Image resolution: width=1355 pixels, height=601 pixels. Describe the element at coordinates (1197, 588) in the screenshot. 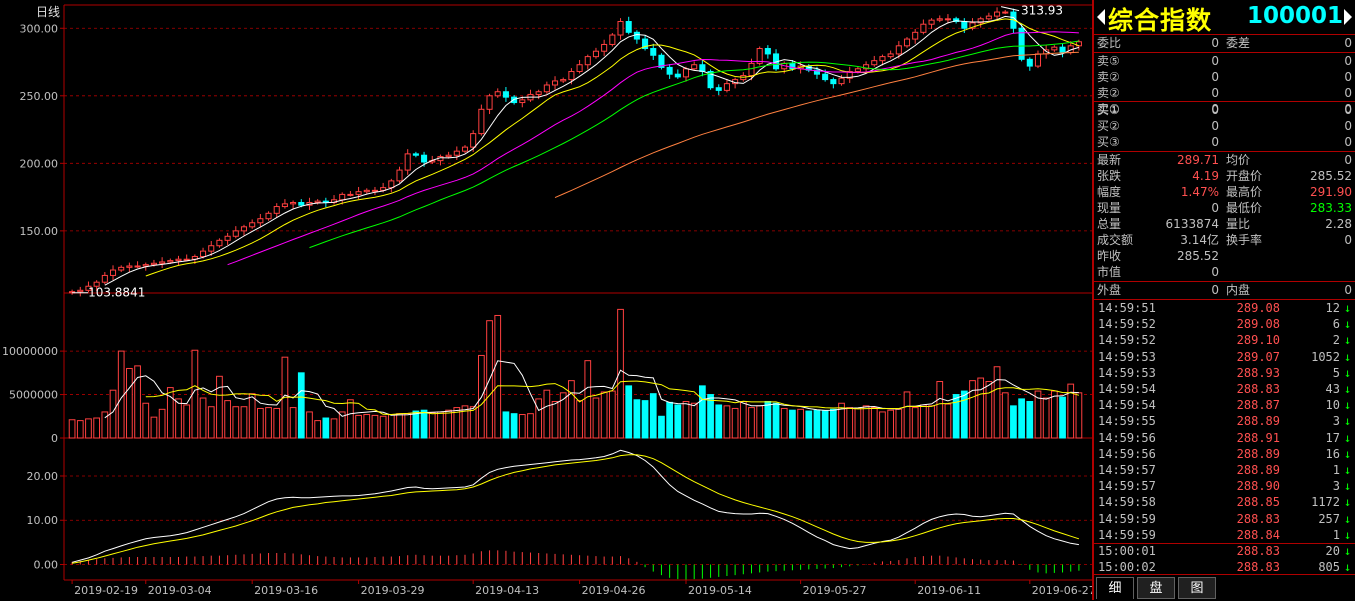

I see `tab-chart: 图` at that location.